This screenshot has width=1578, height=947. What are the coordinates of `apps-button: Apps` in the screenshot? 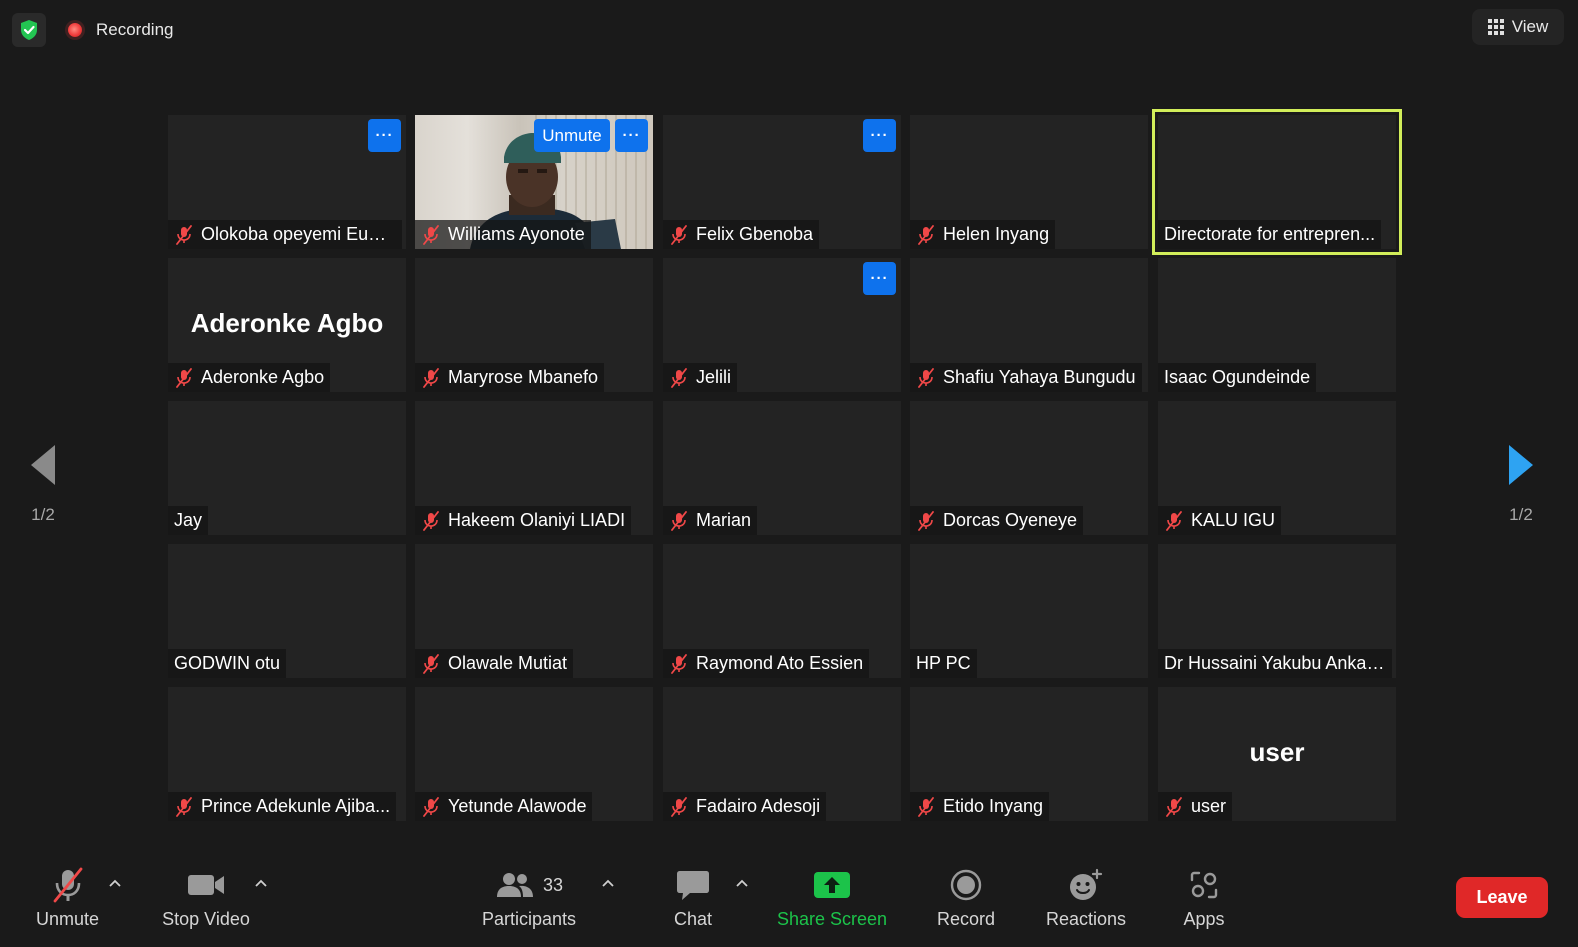 It's located at (1204, 897).